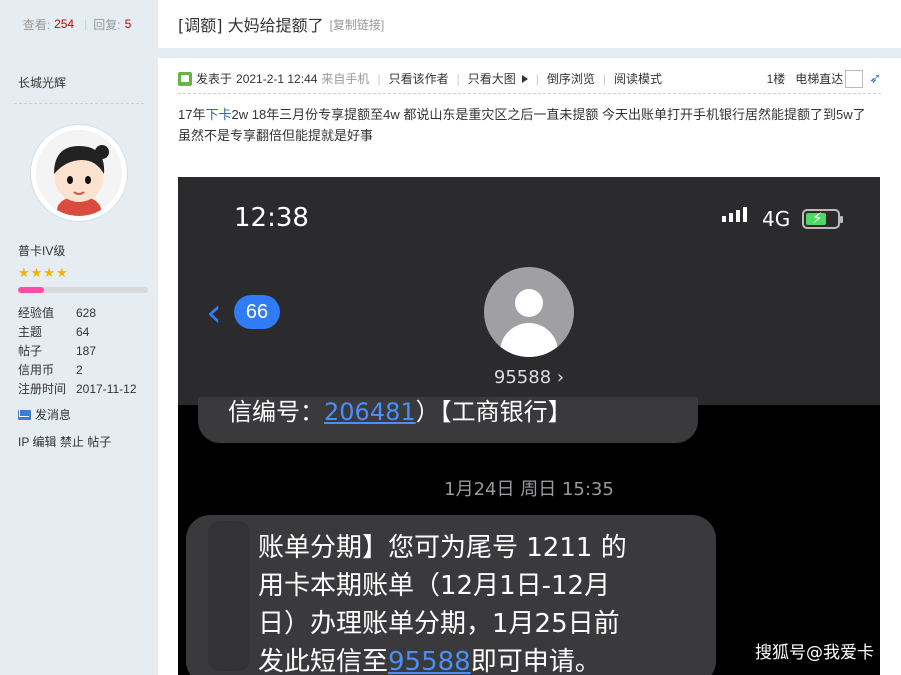  I want to click on post-text-start: 17年, so click(192, 114).